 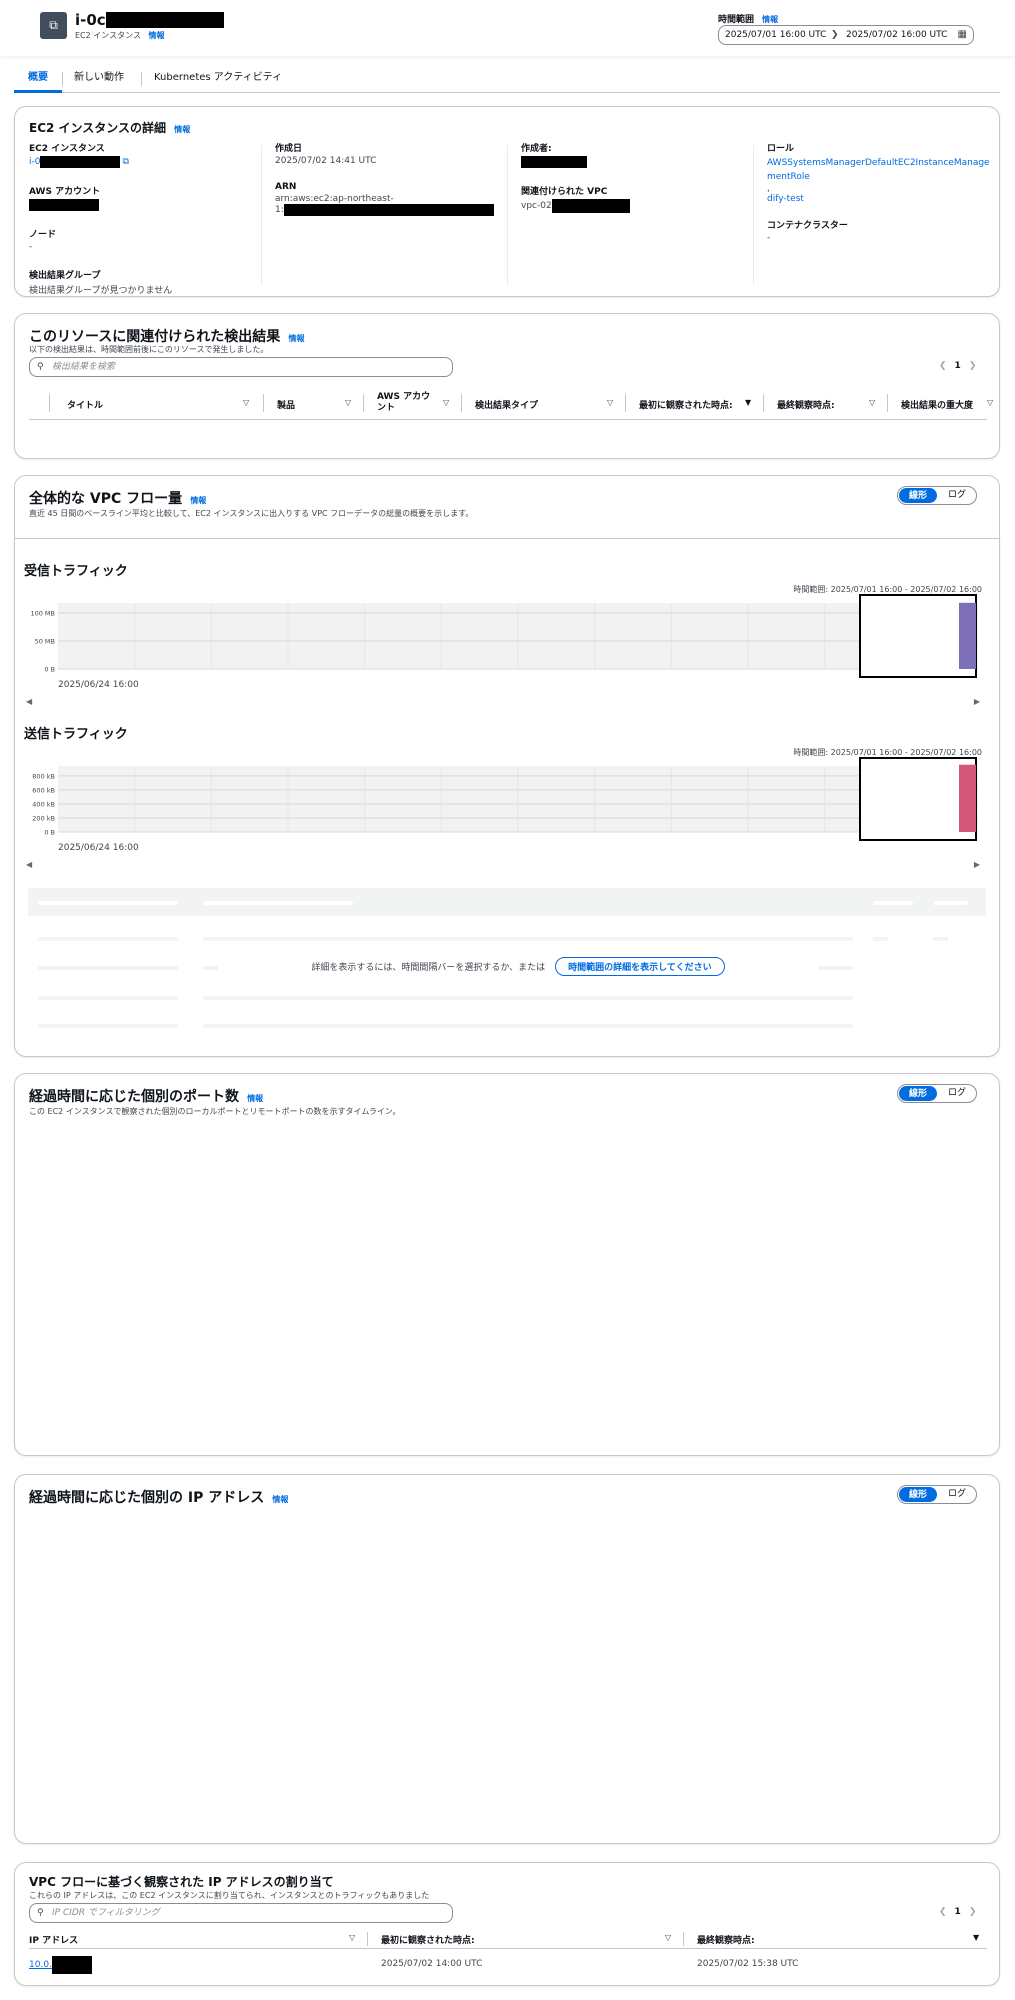 What do you see at coordinates (53, 1939) in the screenshot?
I see `col-ip: IP アドレス` at bounding box center [53, 1939].